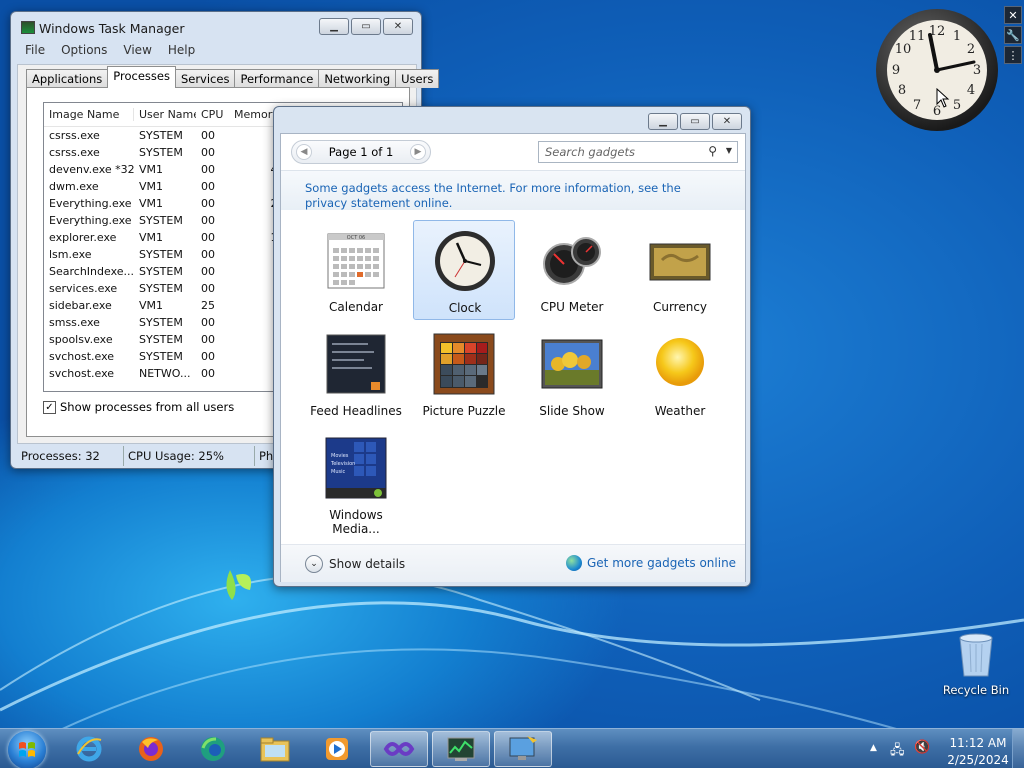 Image resolution: width=1024 pixels, height=768 pixels. What do you see at coordinates (367, 564) in the screenshot?
I see `show-details-label: Show details` at bounding box center [367, 564].